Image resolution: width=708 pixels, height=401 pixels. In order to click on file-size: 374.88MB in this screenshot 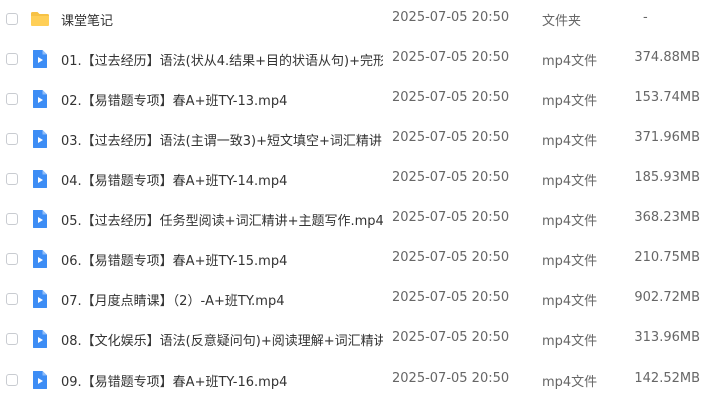, I will do `click(667, 57)`.